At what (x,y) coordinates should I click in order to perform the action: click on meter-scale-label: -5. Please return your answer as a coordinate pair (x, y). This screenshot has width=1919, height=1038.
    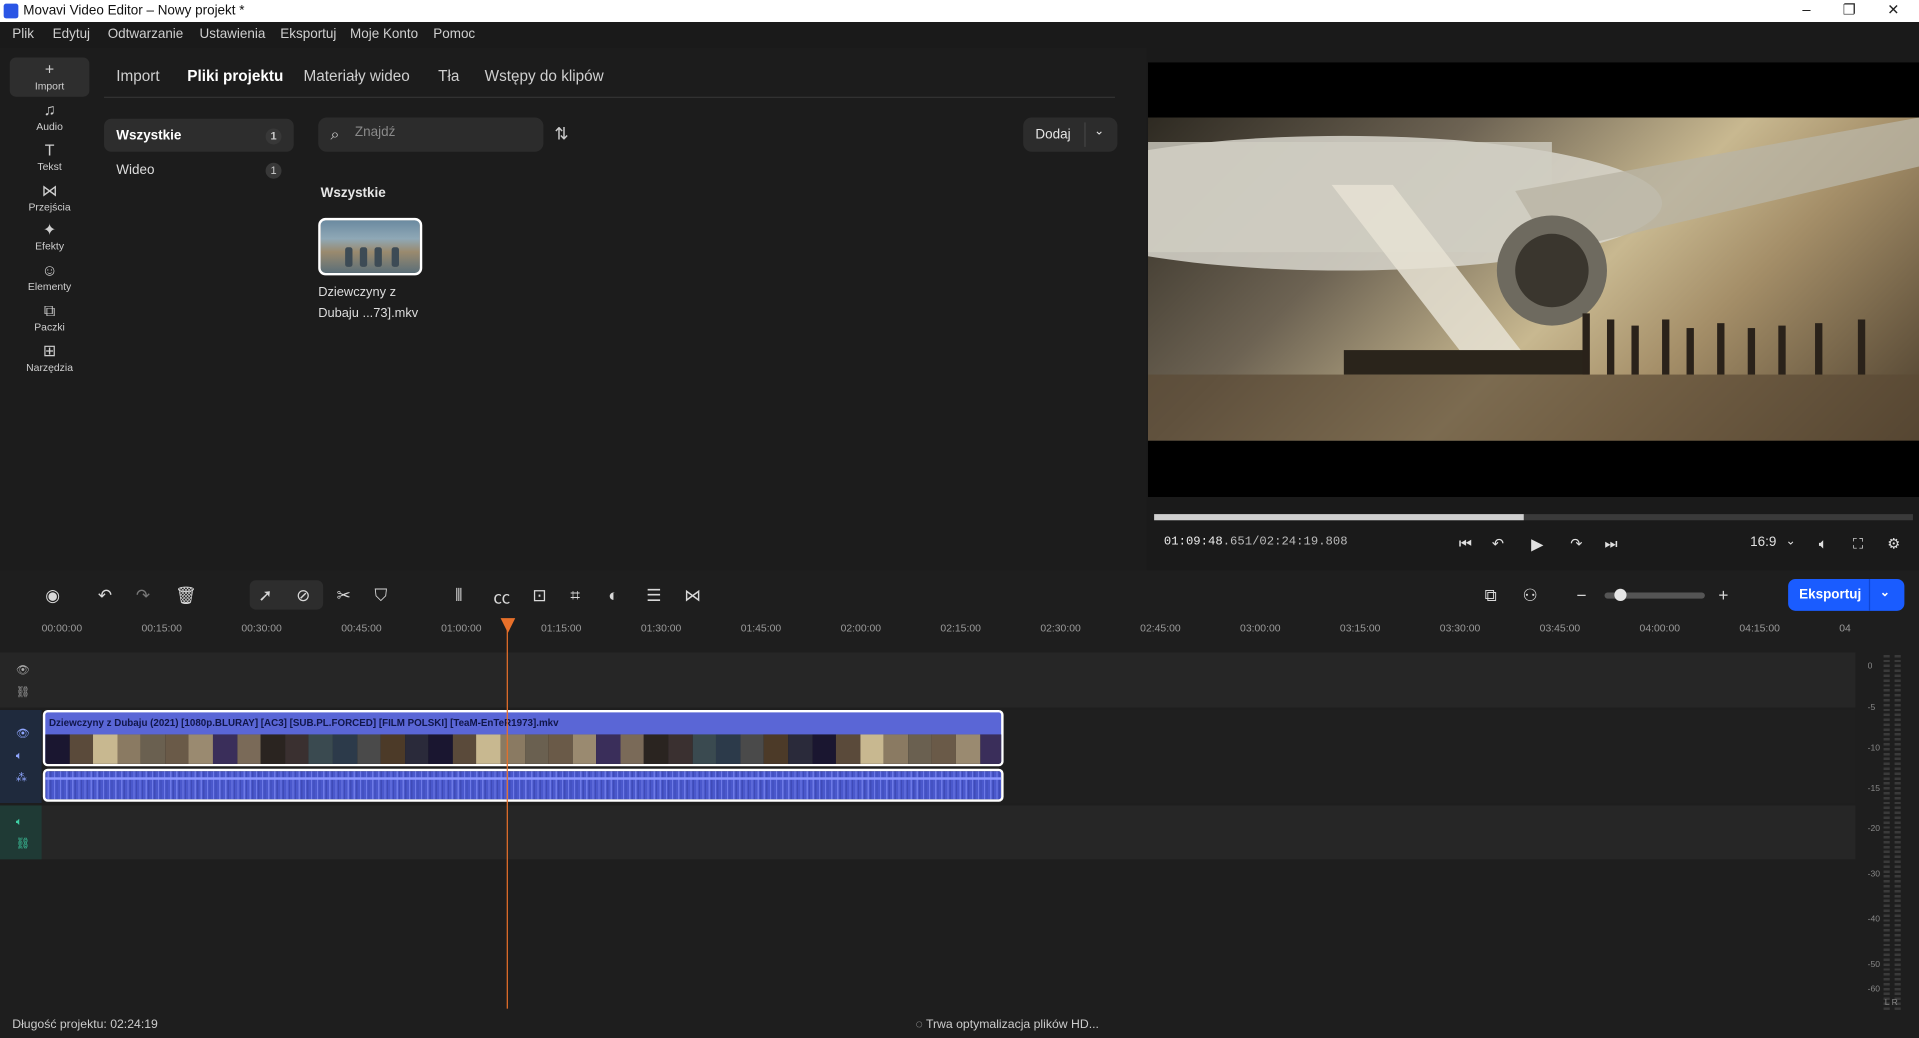
    Looking at the image, I should click on (1871, 708).